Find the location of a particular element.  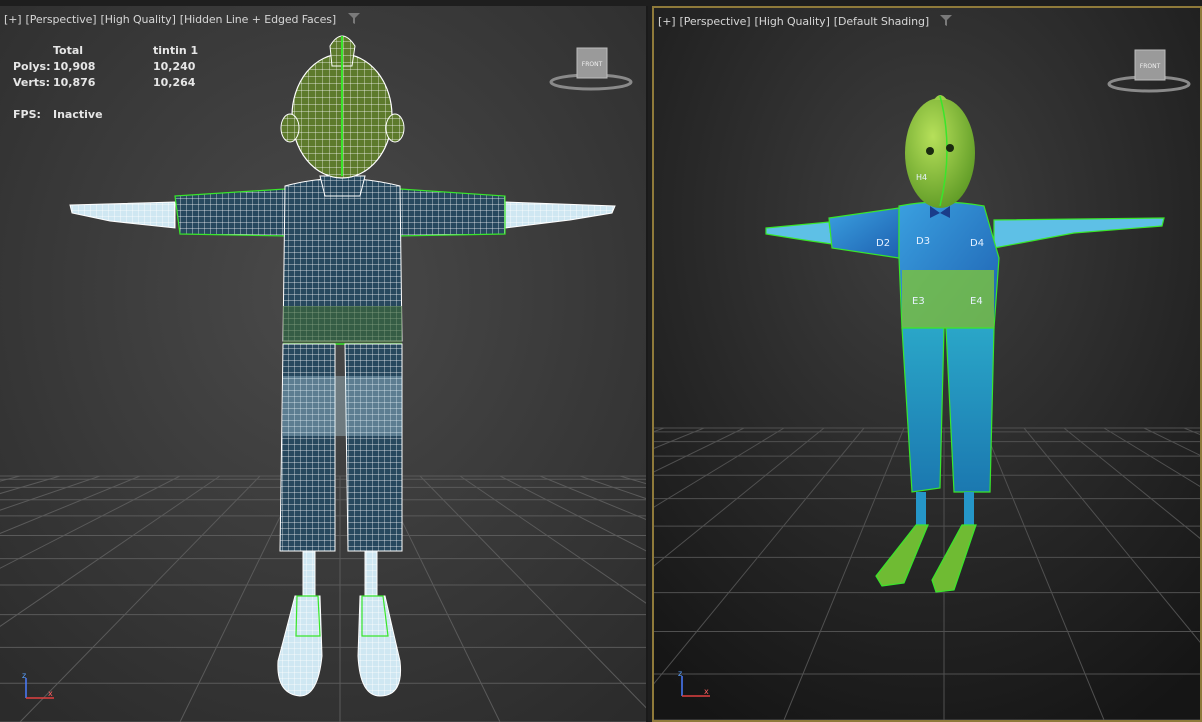

uv-label: E3 is located at coordinates (918, 301).